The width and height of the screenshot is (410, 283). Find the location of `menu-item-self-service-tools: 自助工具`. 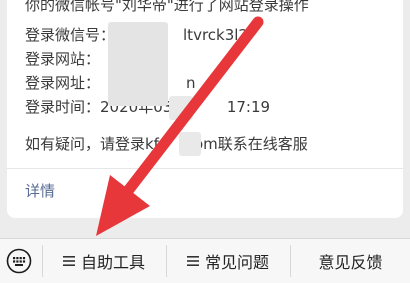

menu-item-self-service-tools: 自助工具 is located at coordinates (104, 261).